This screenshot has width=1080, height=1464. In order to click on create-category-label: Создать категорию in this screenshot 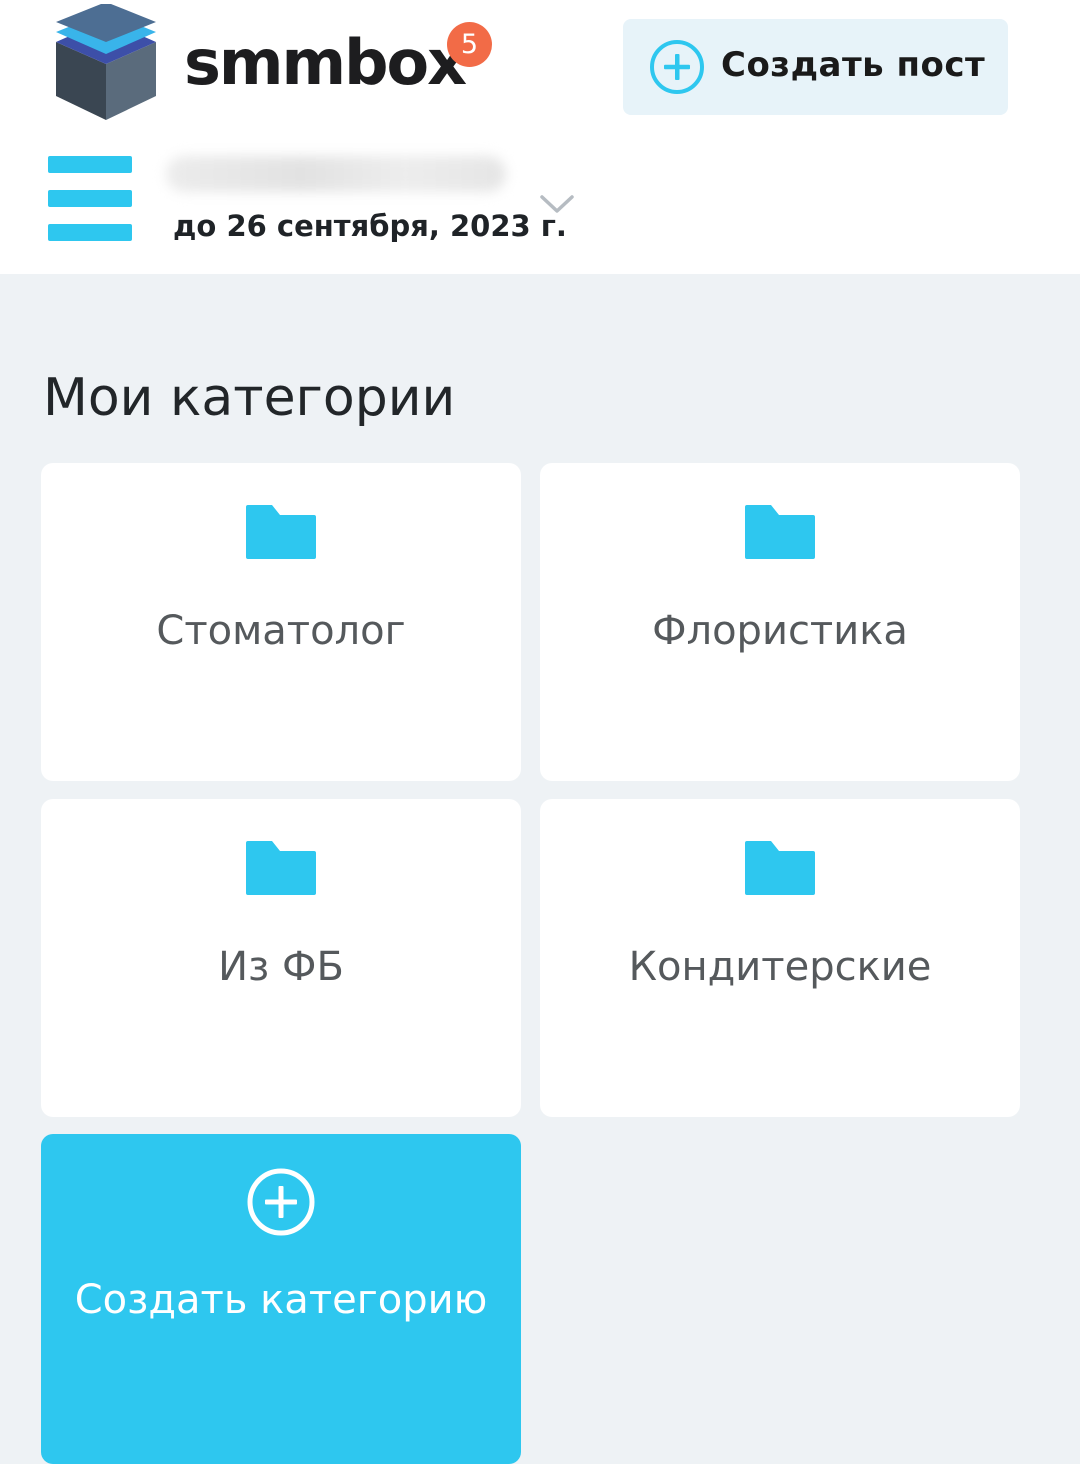, I will do `click(281, 1300)`.